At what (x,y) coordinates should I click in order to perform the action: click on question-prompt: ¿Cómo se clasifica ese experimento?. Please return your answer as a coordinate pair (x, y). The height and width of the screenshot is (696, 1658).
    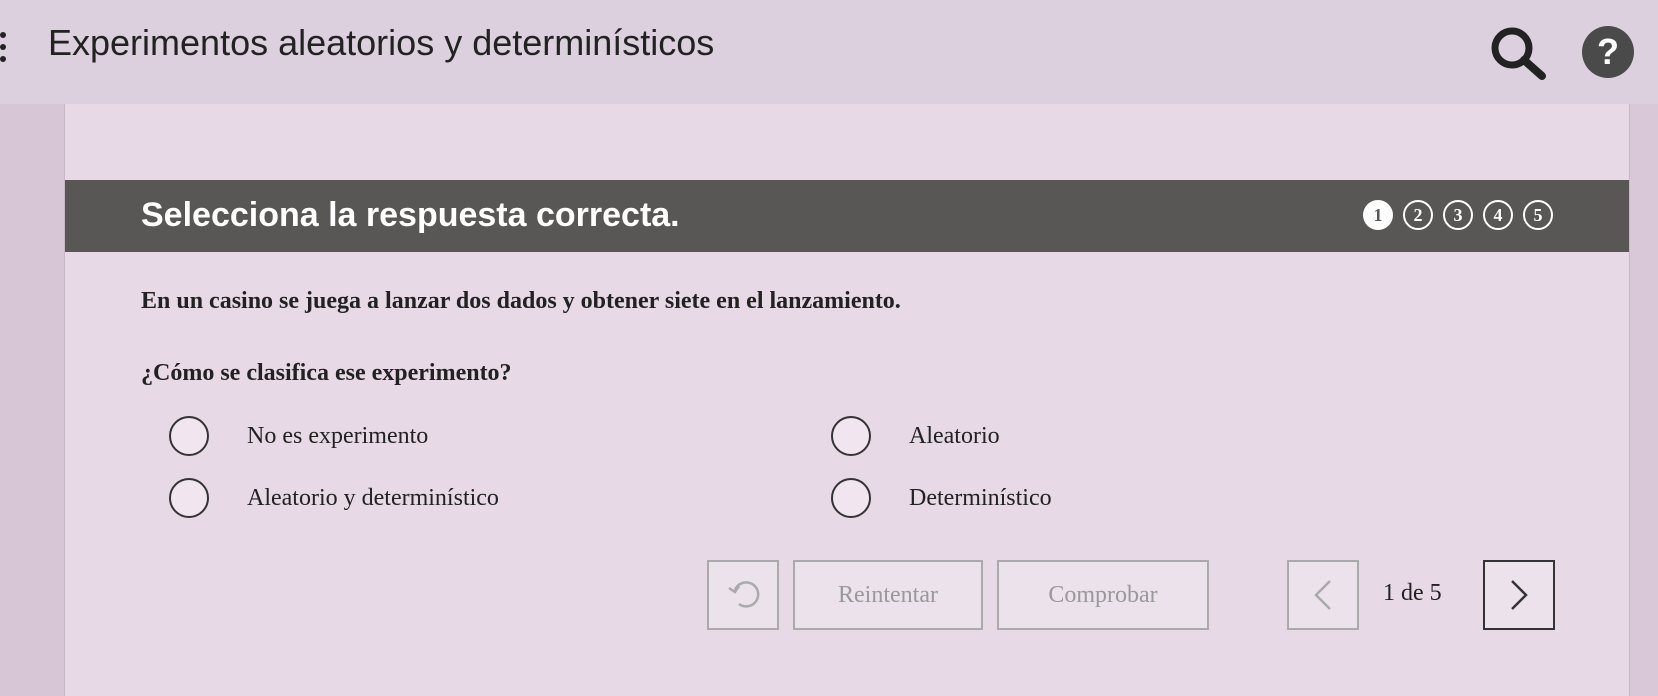
    Looking at the image, I should click on (326, 373).